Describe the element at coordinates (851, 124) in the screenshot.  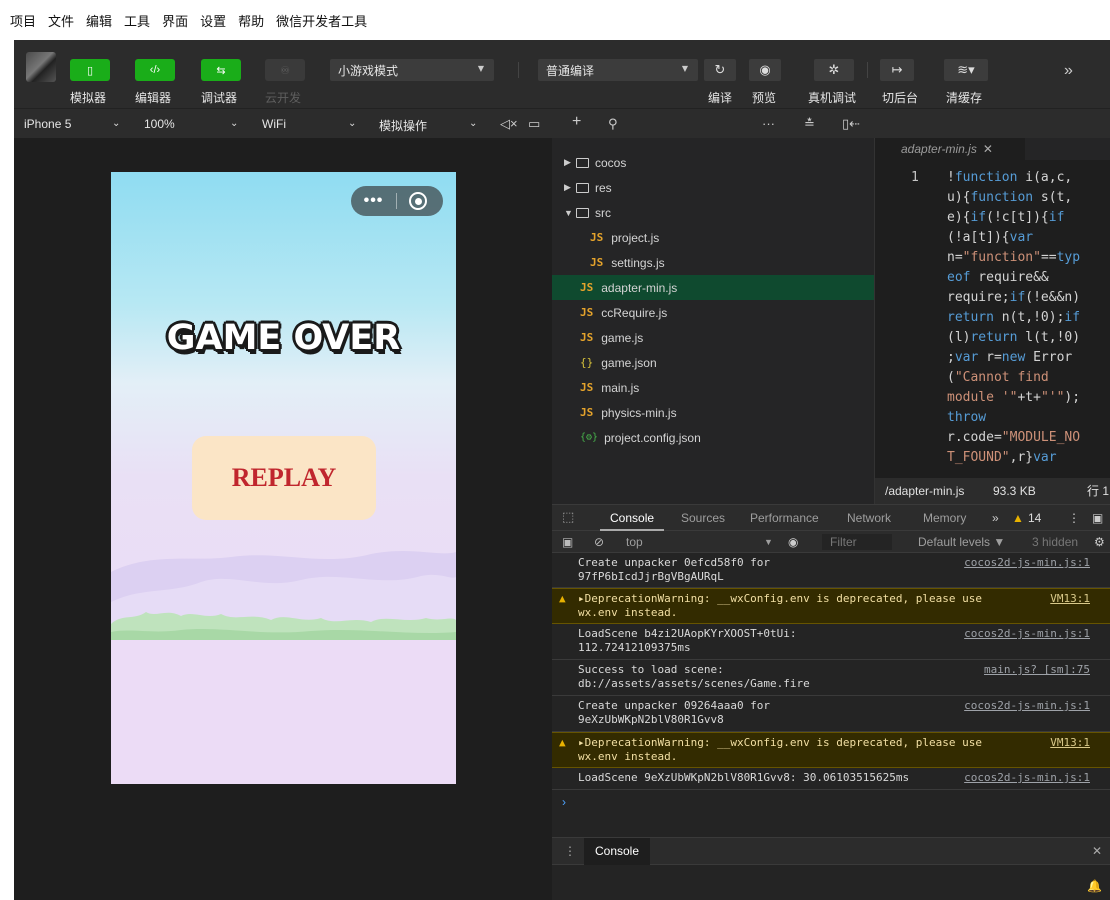
I see `split-icon: ▯⇠` at that location.